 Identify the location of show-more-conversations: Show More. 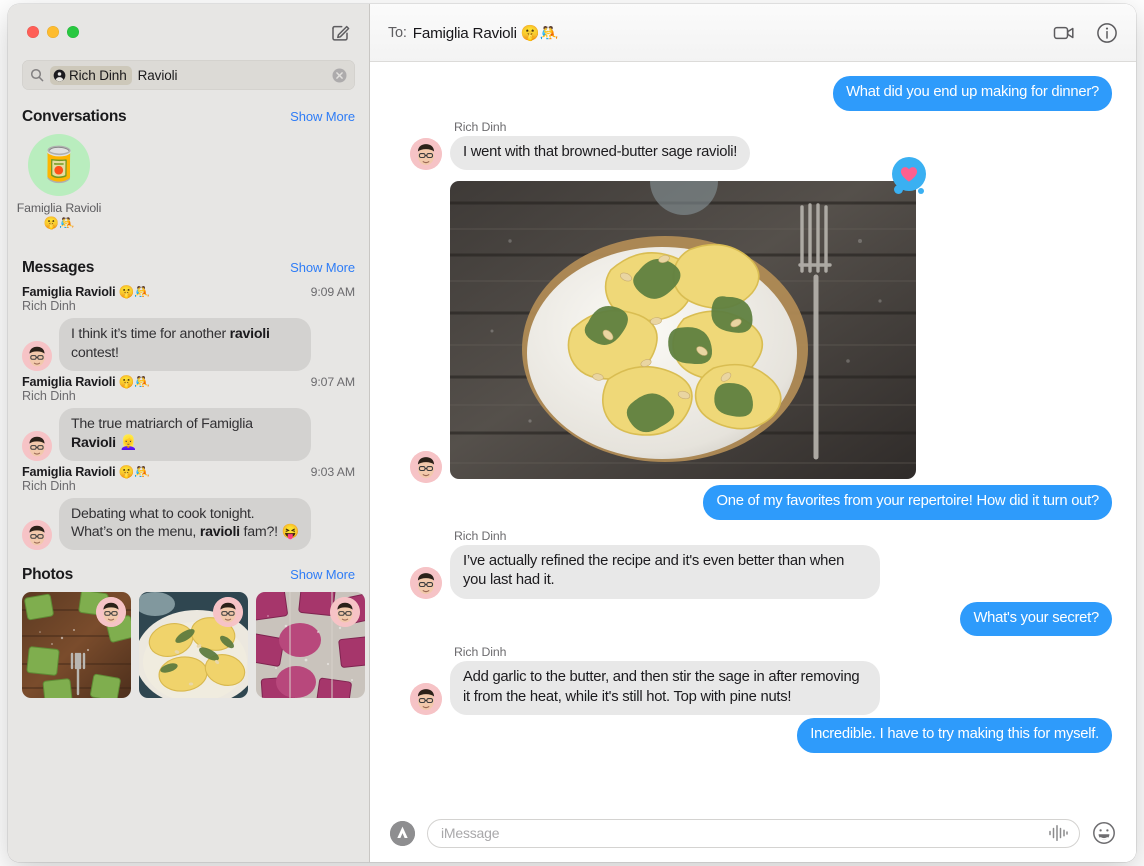
(322, 116).